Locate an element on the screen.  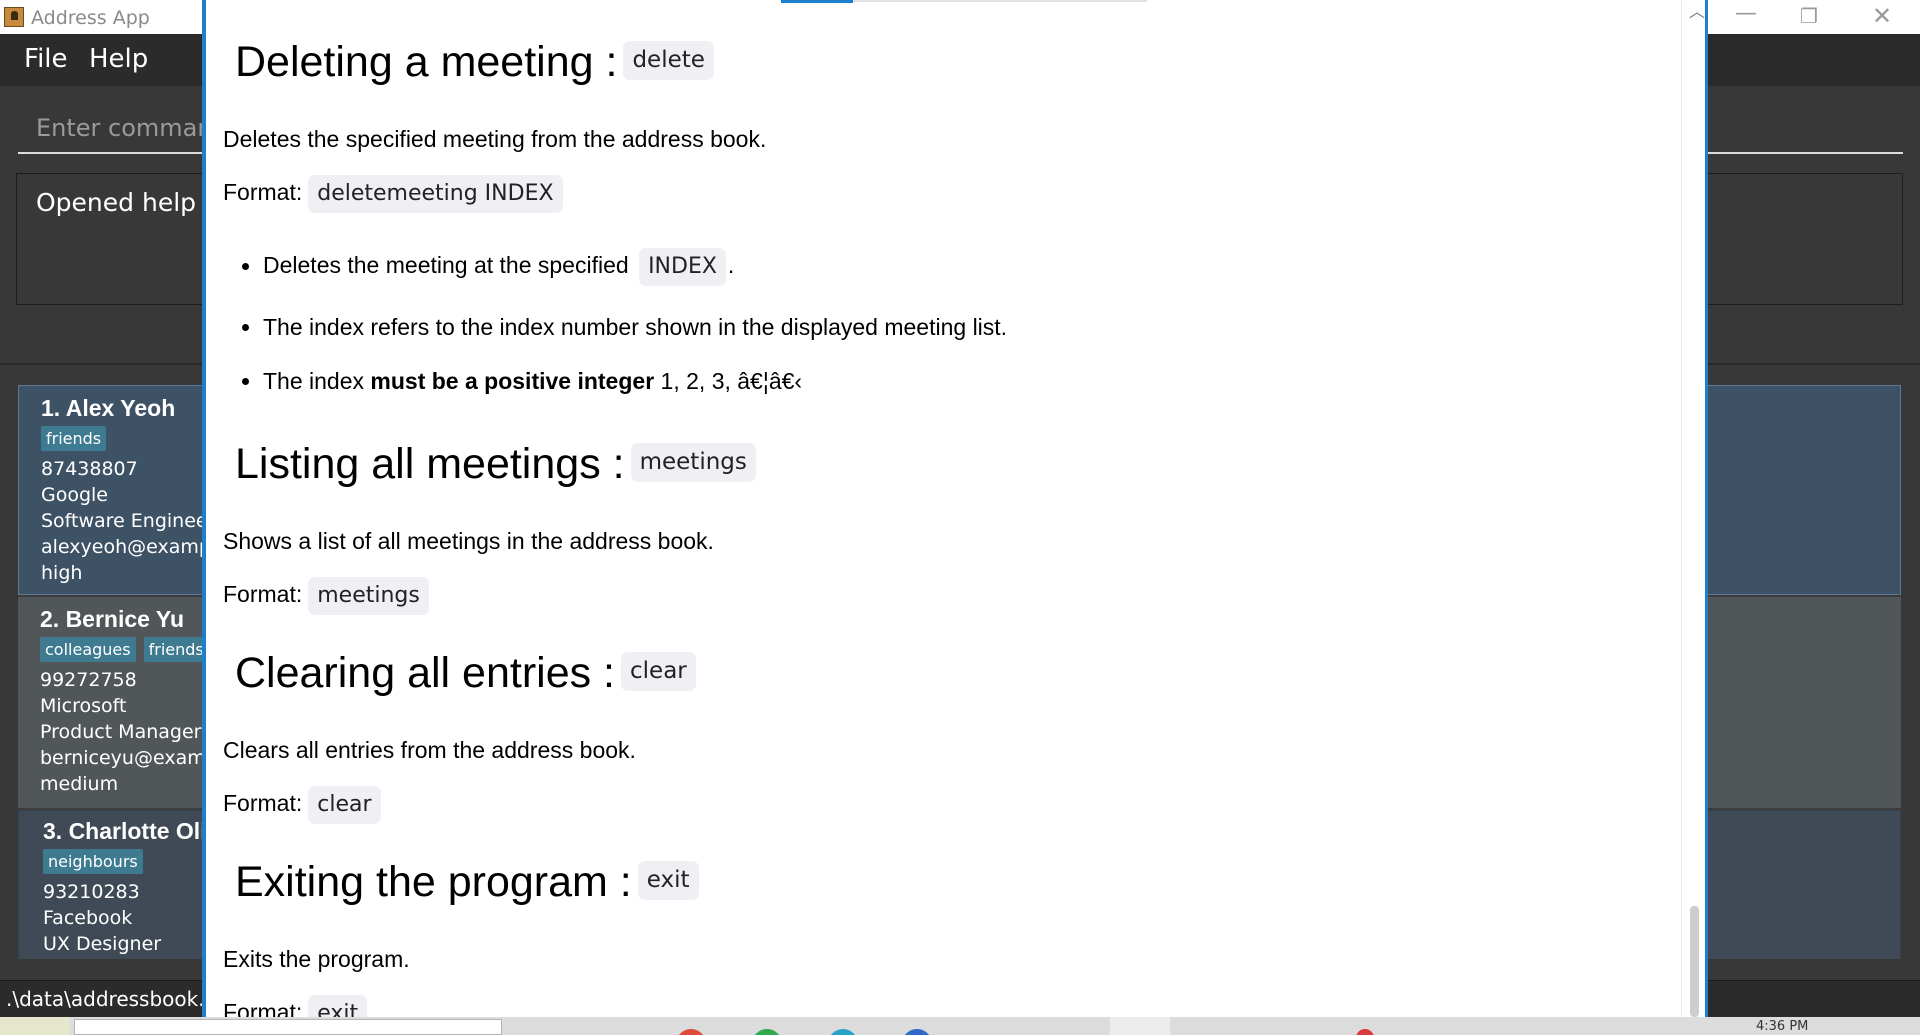
taskbar-clock: 4:36 PM is located at coordinates (1782, 1026).